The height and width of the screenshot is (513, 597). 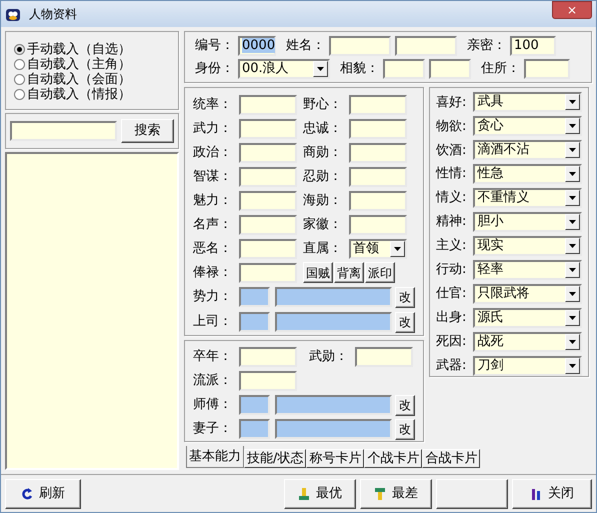 What do you see at coordinates (320, 493) in the screenshot?
I see `best-button: 最优` at bounding box center [320, 493].